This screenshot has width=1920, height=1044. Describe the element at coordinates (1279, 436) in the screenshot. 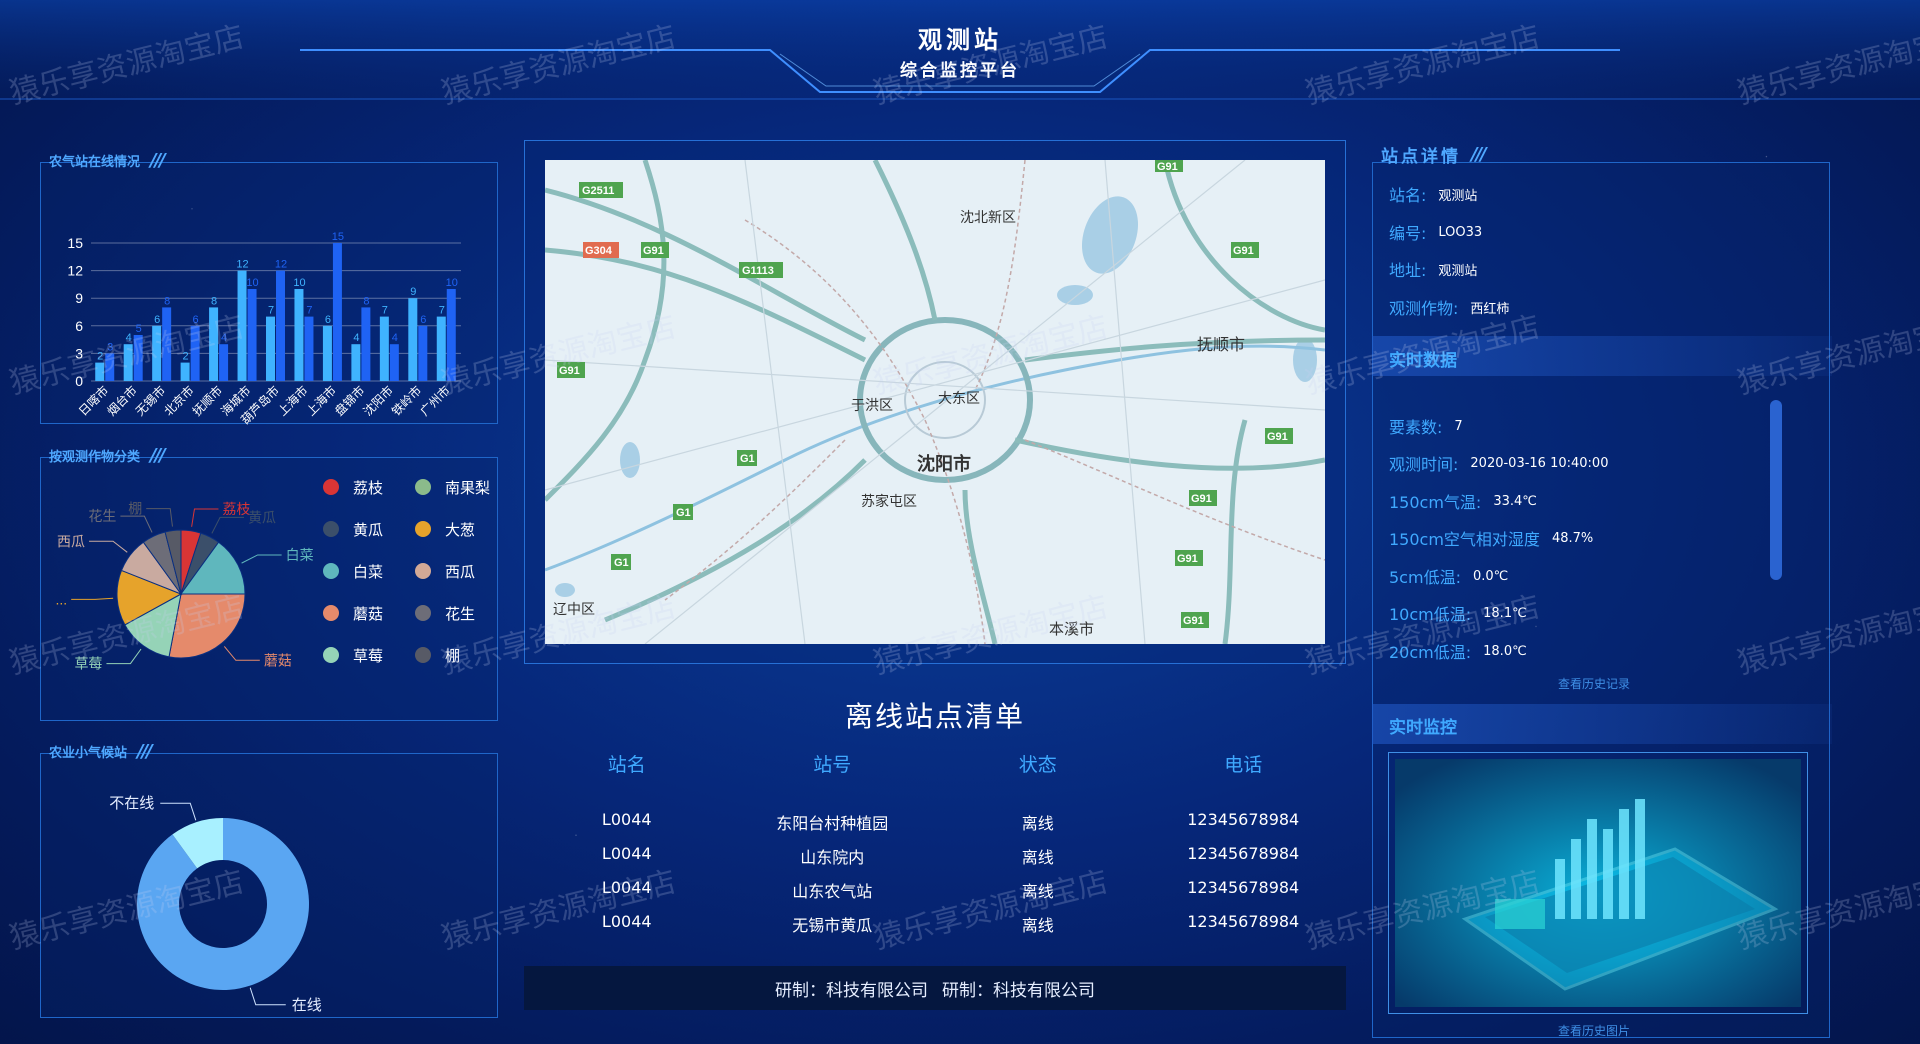

I see `highway-shield: G91` at that location.